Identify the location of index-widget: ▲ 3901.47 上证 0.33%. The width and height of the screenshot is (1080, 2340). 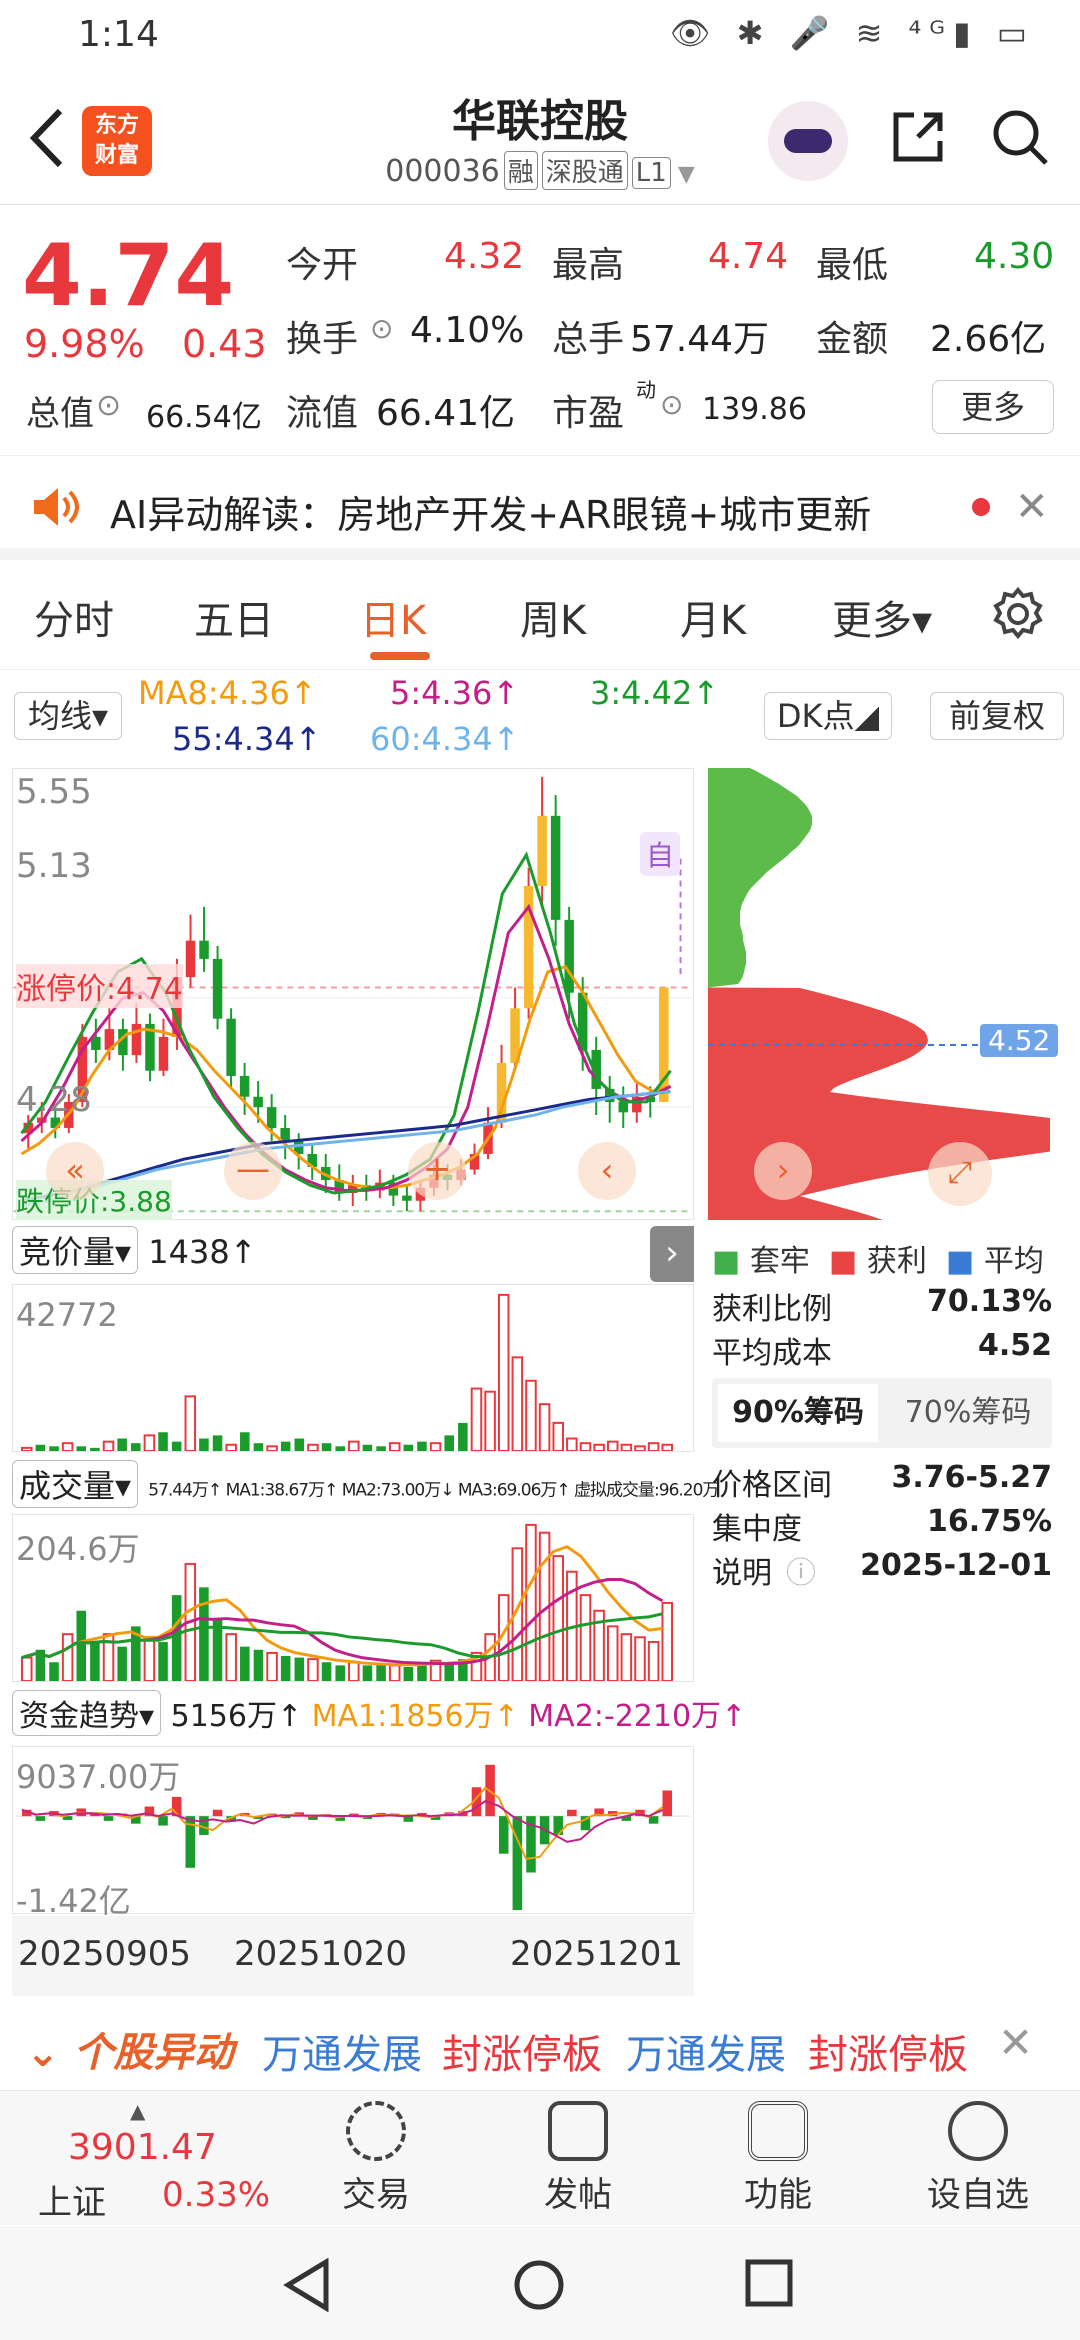
(150, 2161).